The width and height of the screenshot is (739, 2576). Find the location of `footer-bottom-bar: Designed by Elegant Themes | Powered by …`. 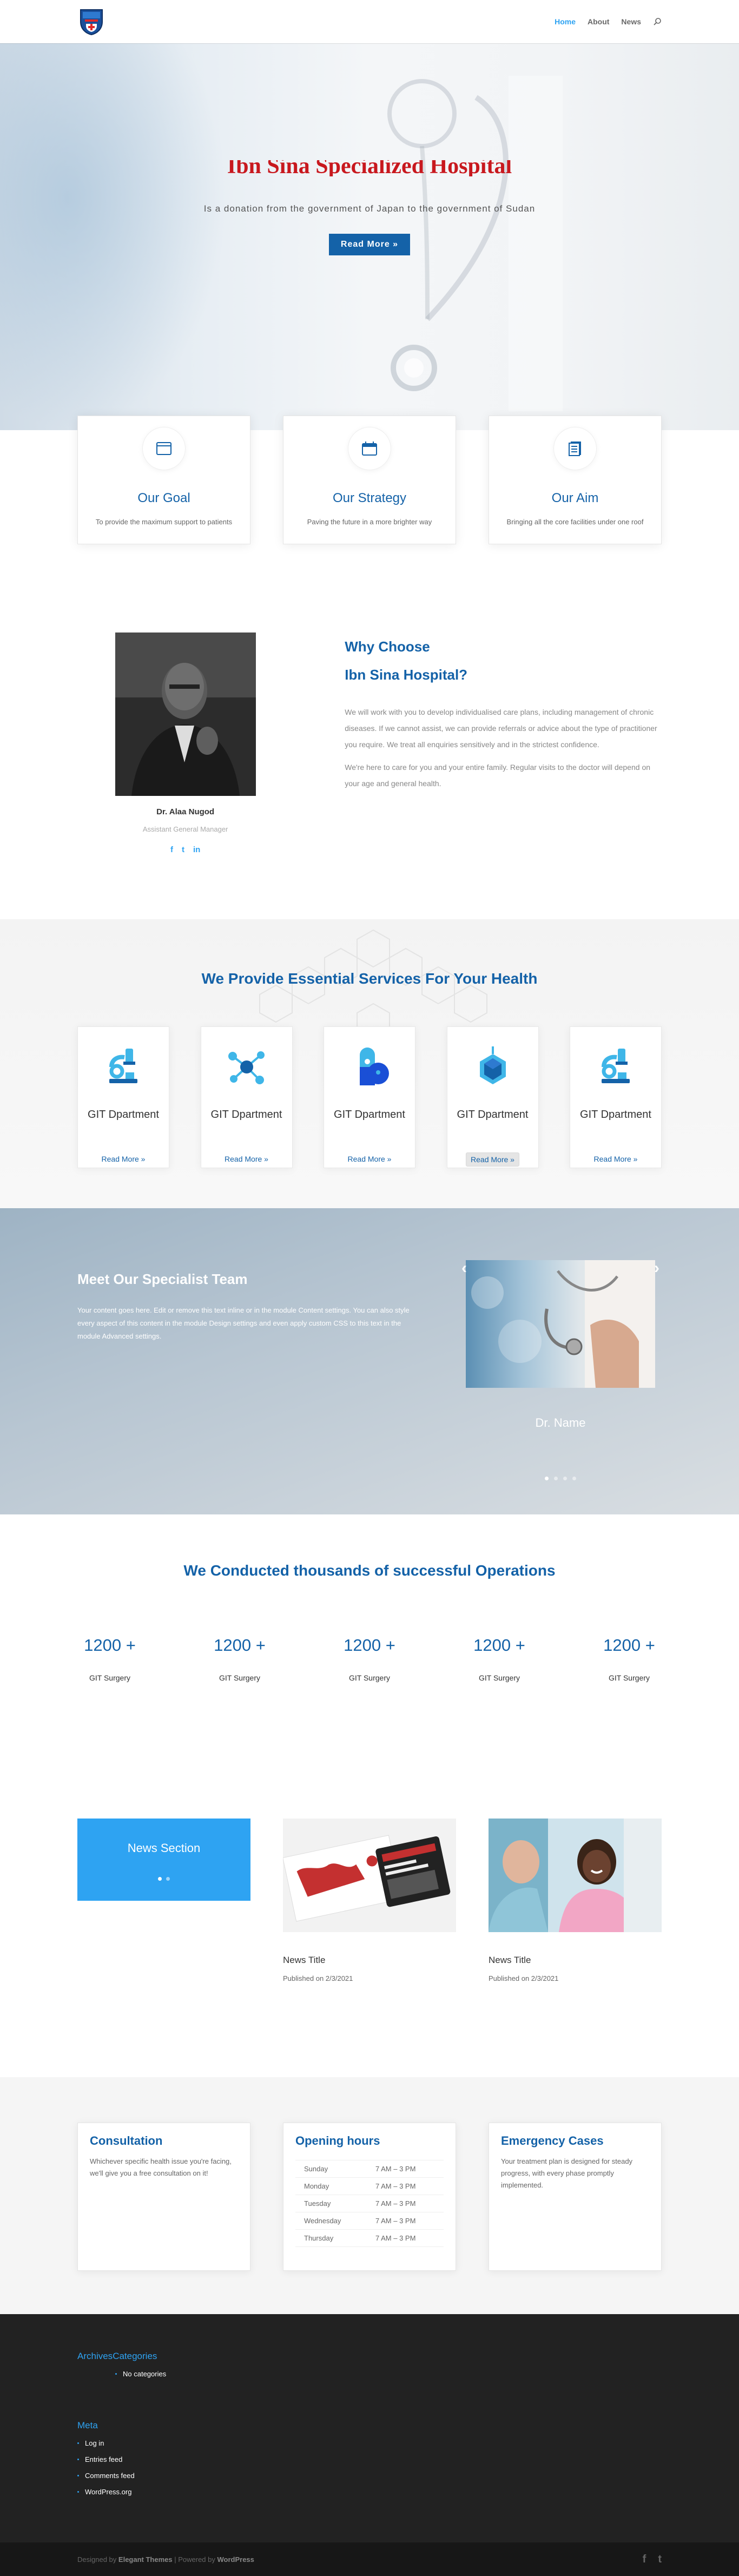

footer-bottom-bar: Designed by Elegant Themes | Powered by … is located at coordinates (369, 2559).